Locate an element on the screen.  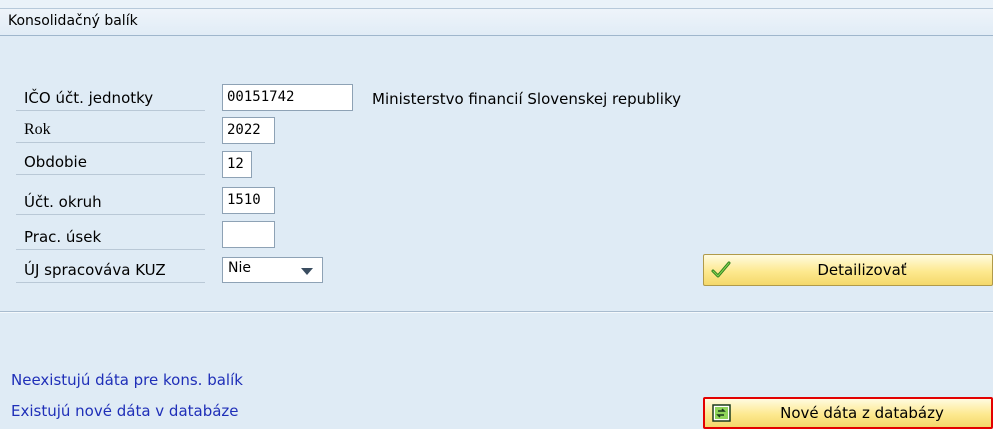
usek-input is located at coordinates (248, 234).